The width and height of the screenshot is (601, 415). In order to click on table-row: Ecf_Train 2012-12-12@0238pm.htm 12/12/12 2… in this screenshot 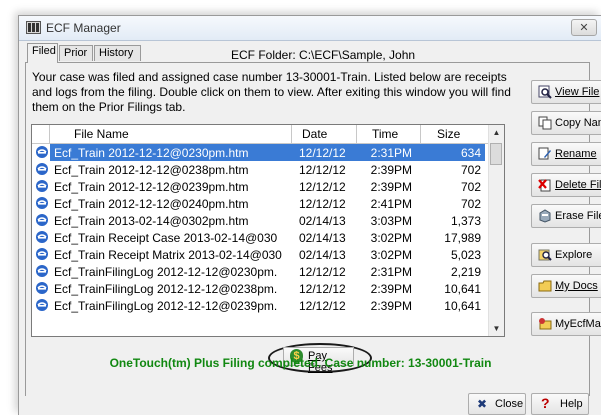, I will do `click(261, 169)`.